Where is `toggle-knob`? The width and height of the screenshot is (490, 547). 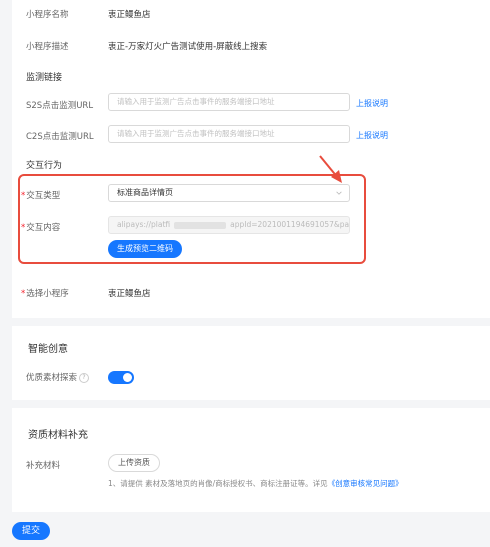 toggle-knob is located at coordinates (127, 377).